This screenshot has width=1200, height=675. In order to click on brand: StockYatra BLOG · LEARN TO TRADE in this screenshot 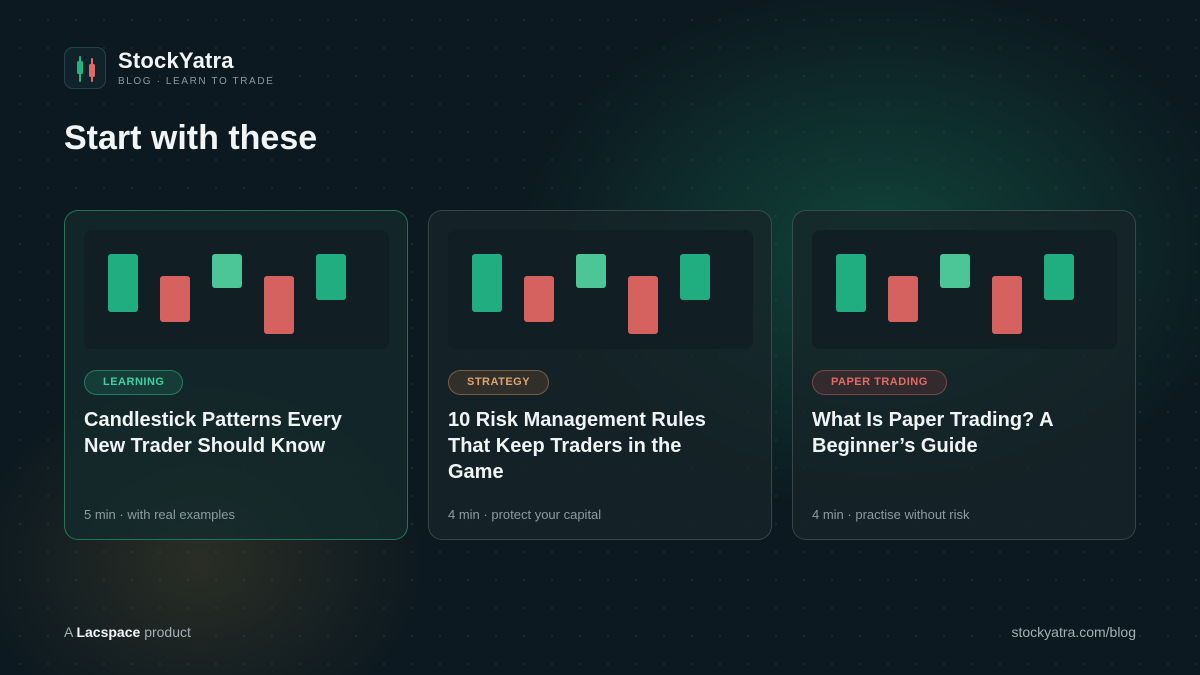, I will do `click(169, 68)`.